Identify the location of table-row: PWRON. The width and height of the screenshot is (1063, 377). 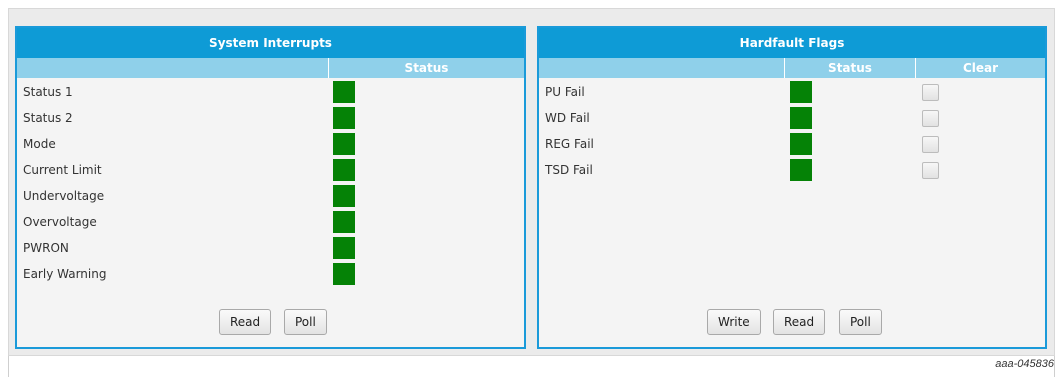
(270, 249).